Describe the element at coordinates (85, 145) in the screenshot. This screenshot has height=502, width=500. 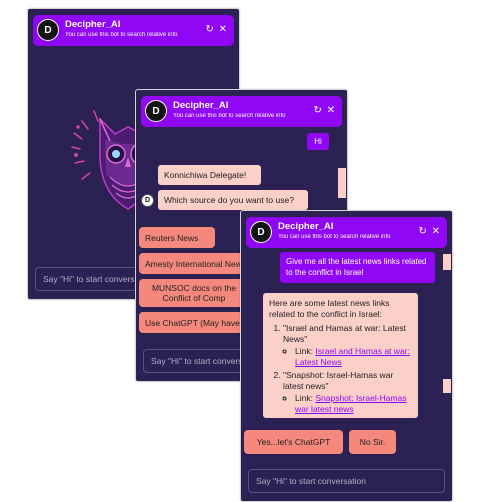
I see `owl-rays` at that location.